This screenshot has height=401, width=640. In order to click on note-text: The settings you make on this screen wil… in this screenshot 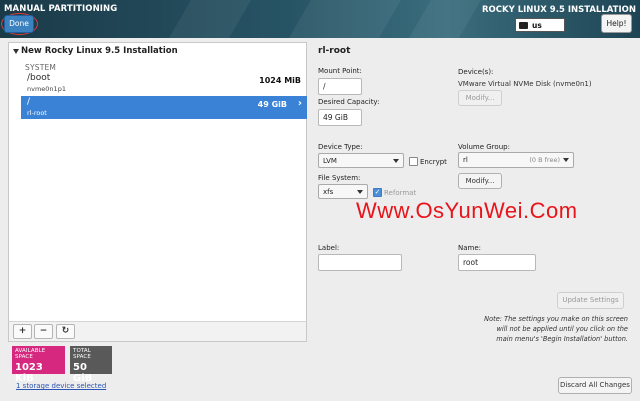, I will do `click(562, 329)`.